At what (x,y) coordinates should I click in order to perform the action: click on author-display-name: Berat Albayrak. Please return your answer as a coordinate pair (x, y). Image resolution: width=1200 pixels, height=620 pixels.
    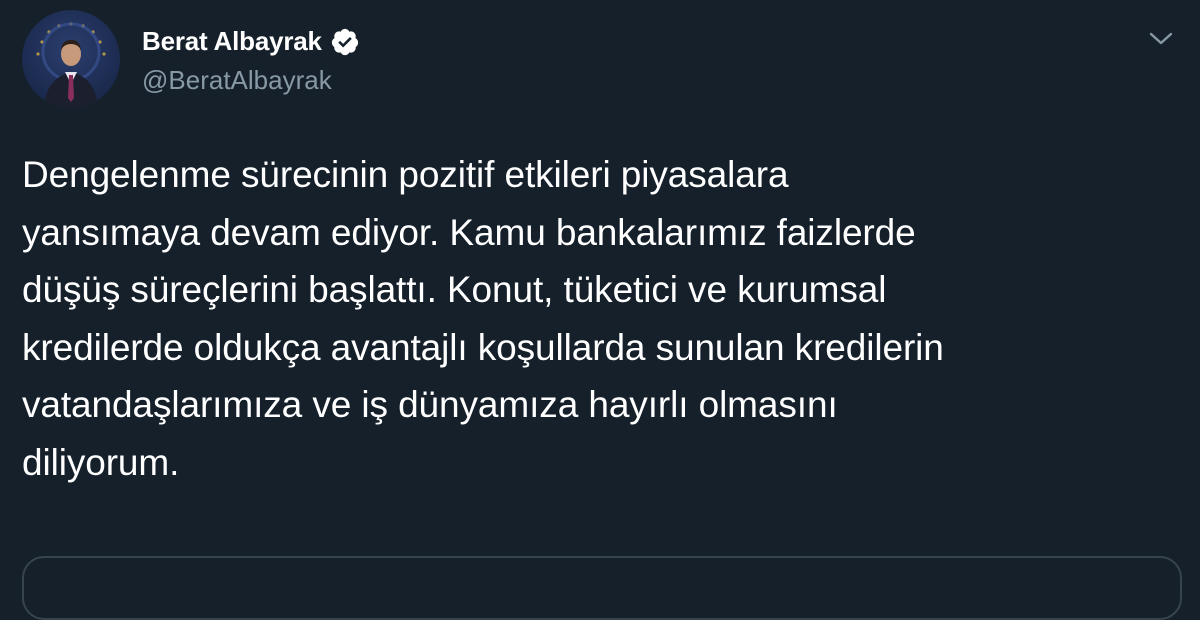
    Looking at the image, I should click on (232, 41).